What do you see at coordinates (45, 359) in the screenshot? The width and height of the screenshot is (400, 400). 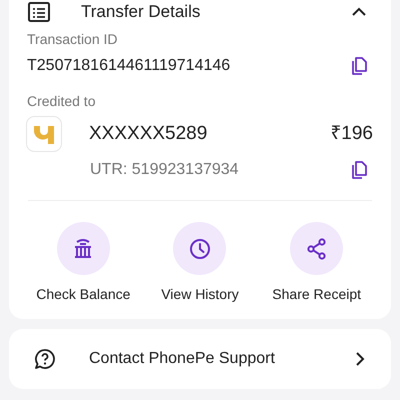 I see `help-icon` at bounding box center [45, 359].